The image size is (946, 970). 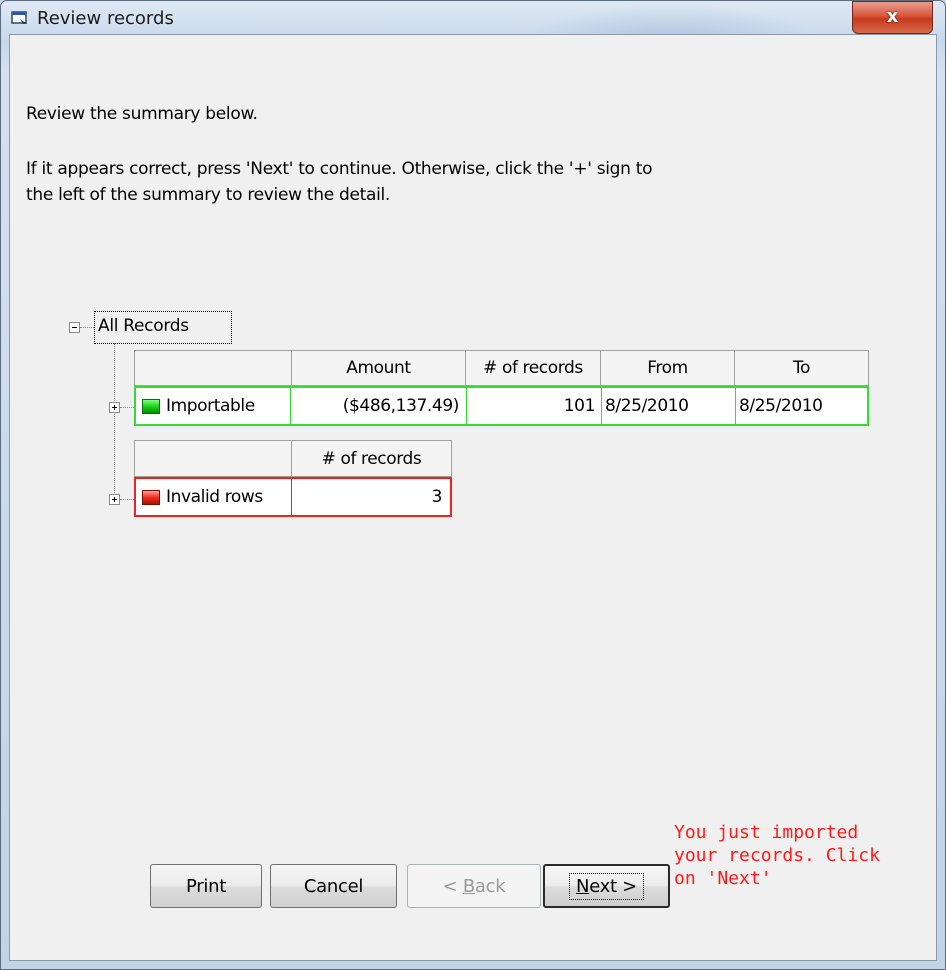 What do you see at coordinates (802, 368) in the screenshot?
I see `column-header-to: To` at bounding box center [802, 368].